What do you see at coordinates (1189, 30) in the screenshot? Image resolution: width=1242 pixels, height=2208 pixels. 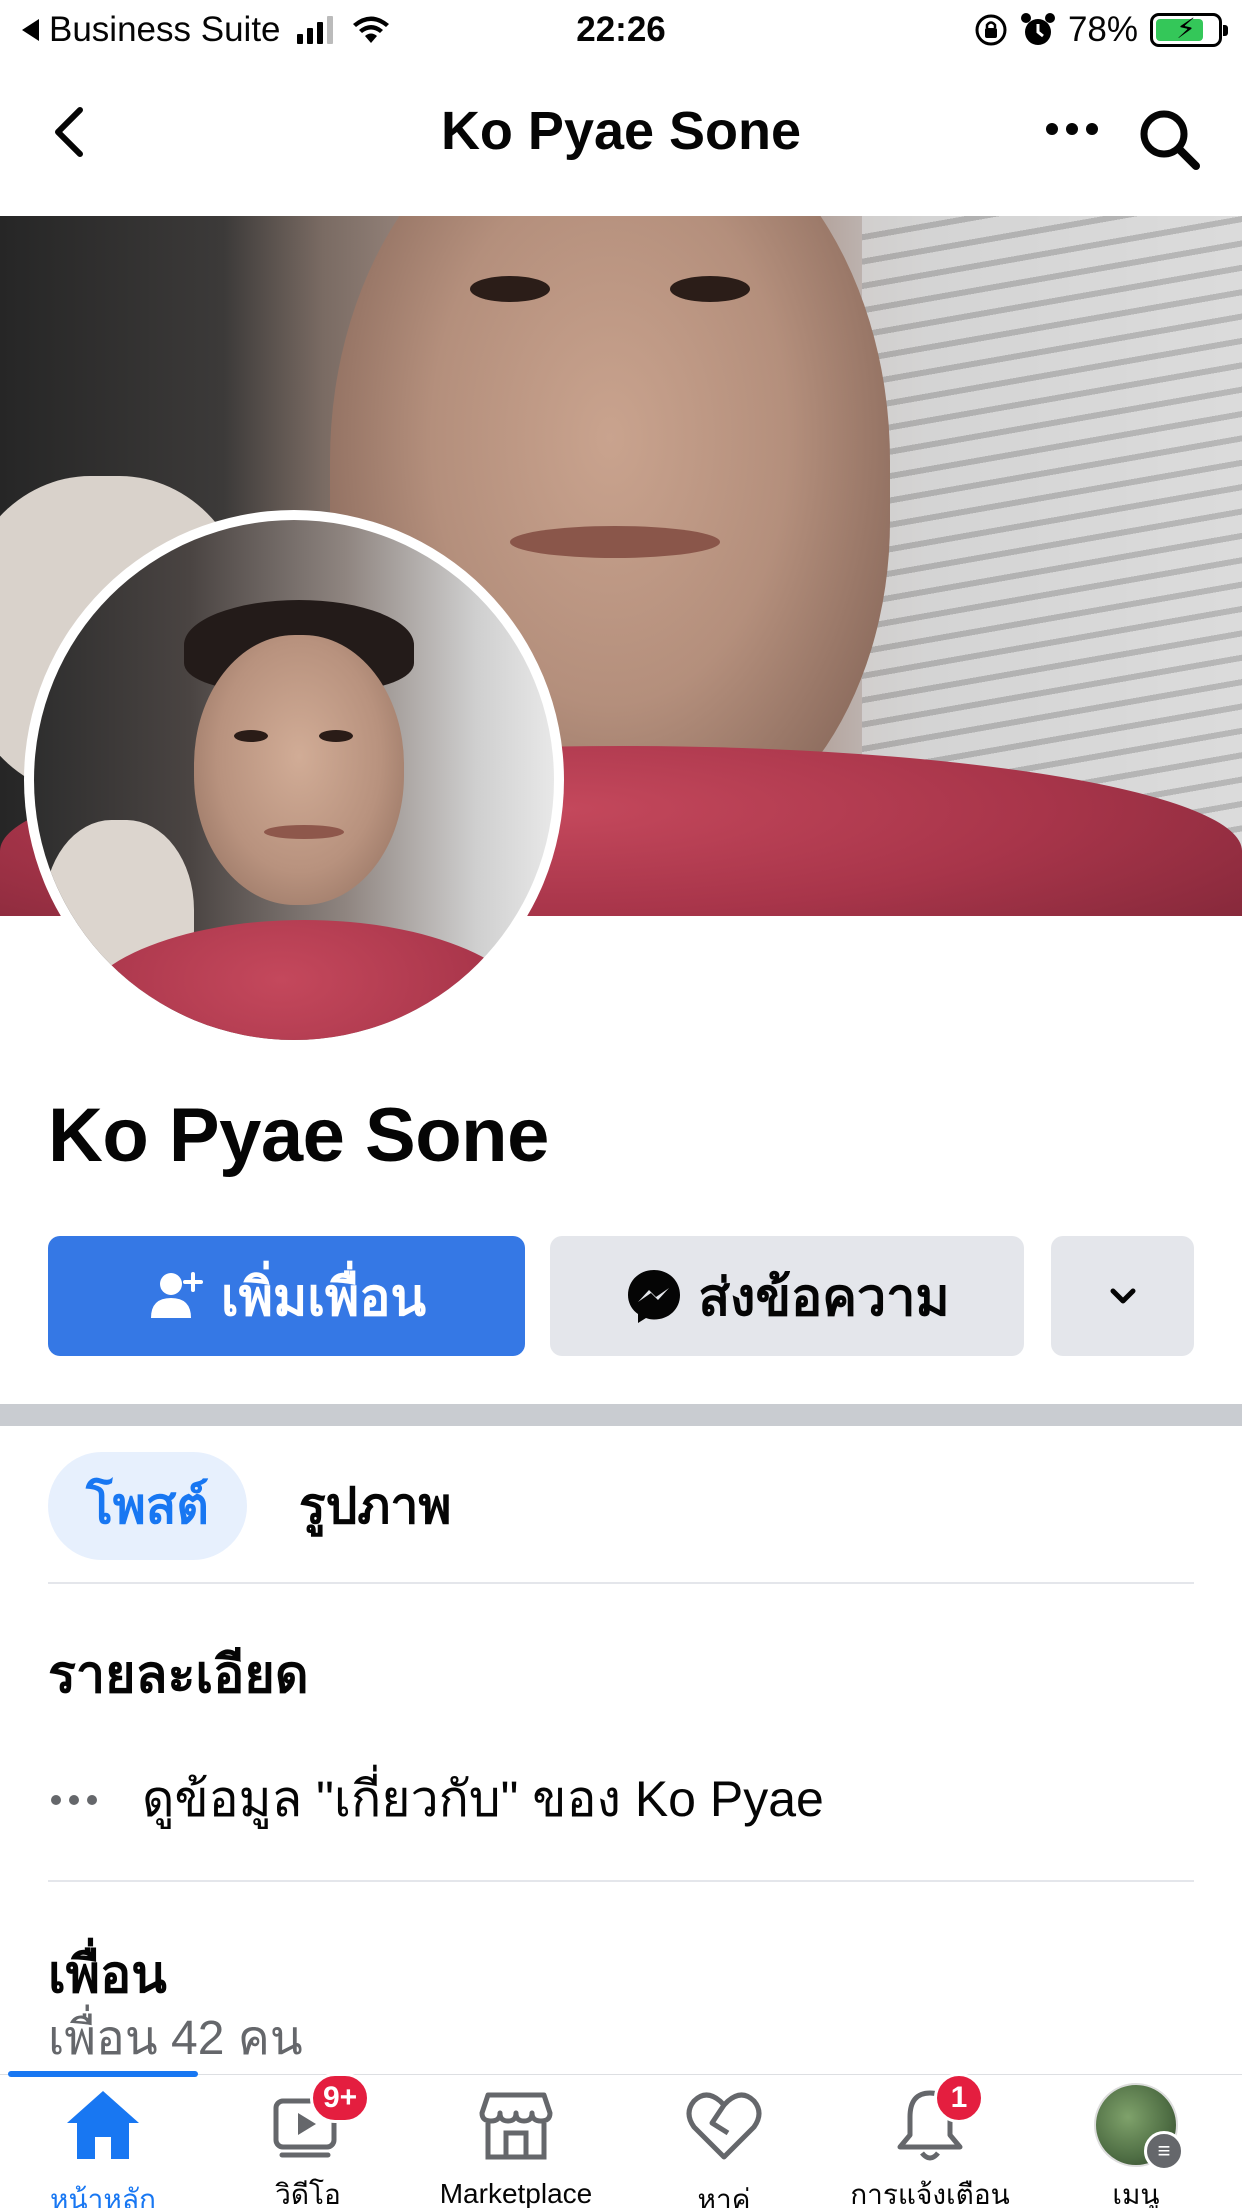 I see `battery-icon: ⚡` at bounding box center [1189, 30].